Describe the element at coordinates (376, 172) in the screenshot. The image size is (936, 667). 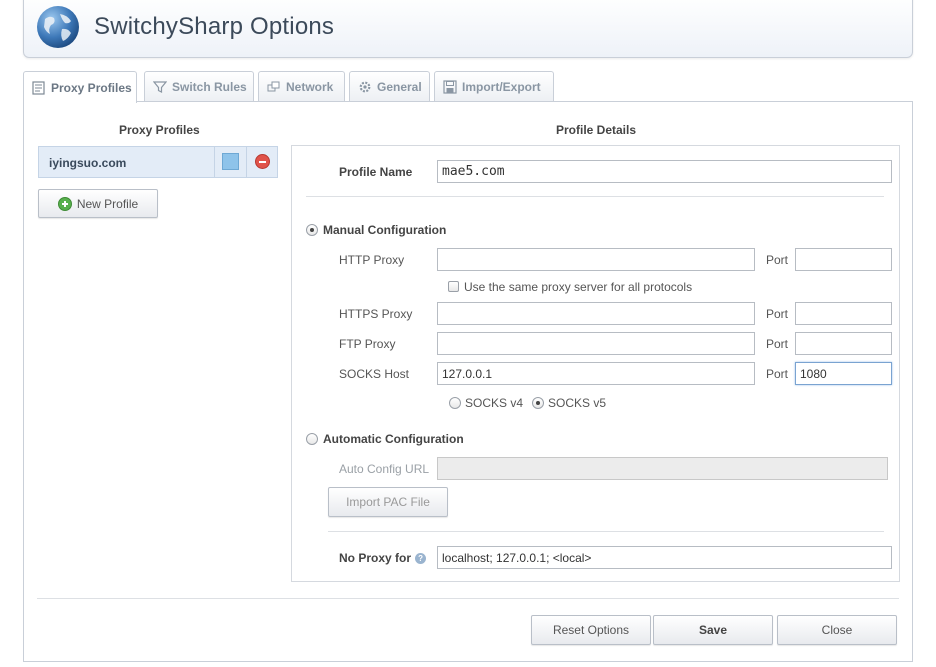
I see `profile-name-label: Profile Name` at that location.